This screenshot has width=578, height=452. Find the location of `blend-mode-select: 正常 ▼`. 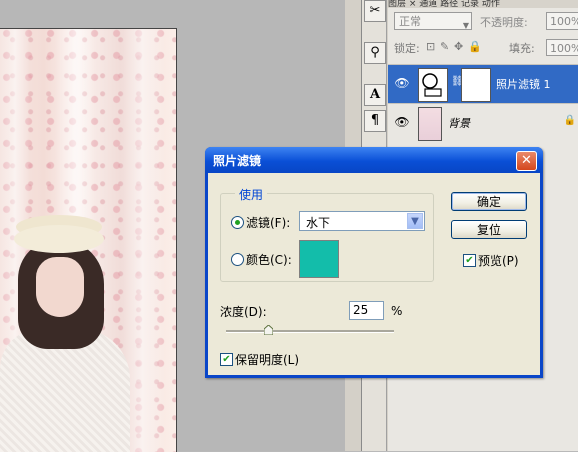

blend-mode-select: 正常 ▼ is located at coordinates (433, 21).